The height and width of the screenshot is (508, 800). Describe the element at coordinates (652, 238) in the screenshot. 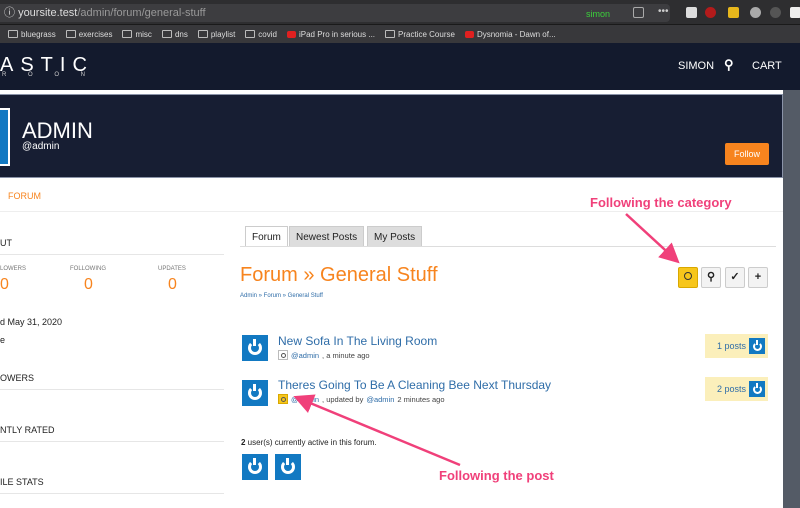

I see `category-arrow` at that location.